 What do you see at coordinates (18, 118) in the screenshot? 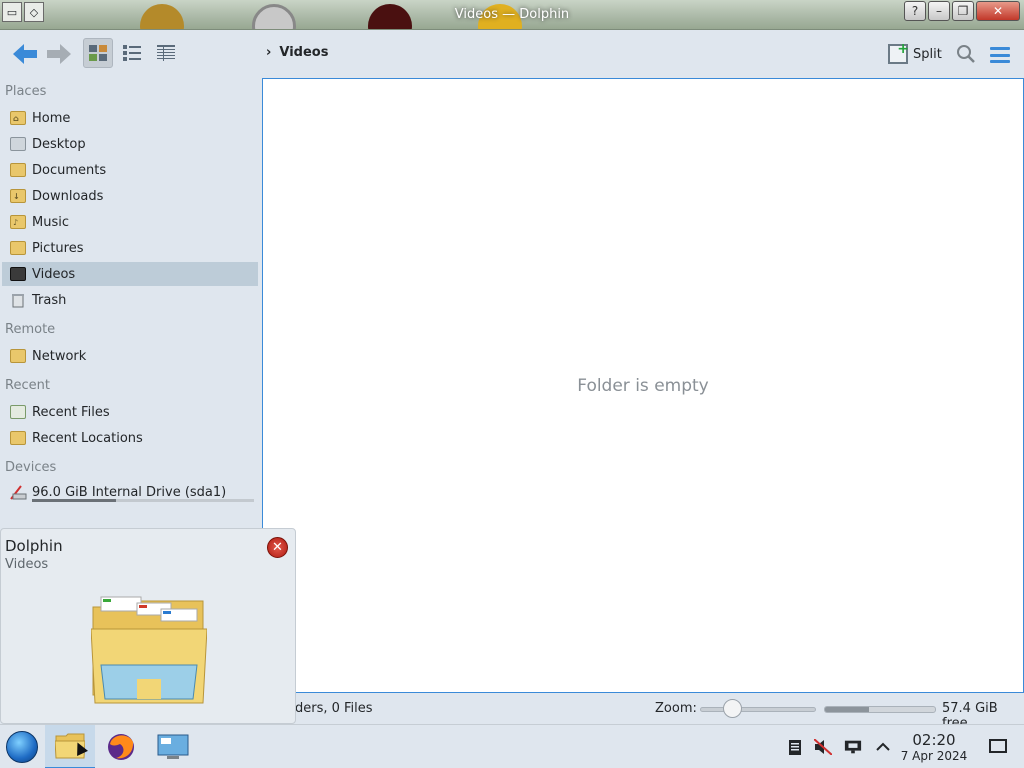
I see `home-folder-icon: ⌂` at bounding box center [18, 118].